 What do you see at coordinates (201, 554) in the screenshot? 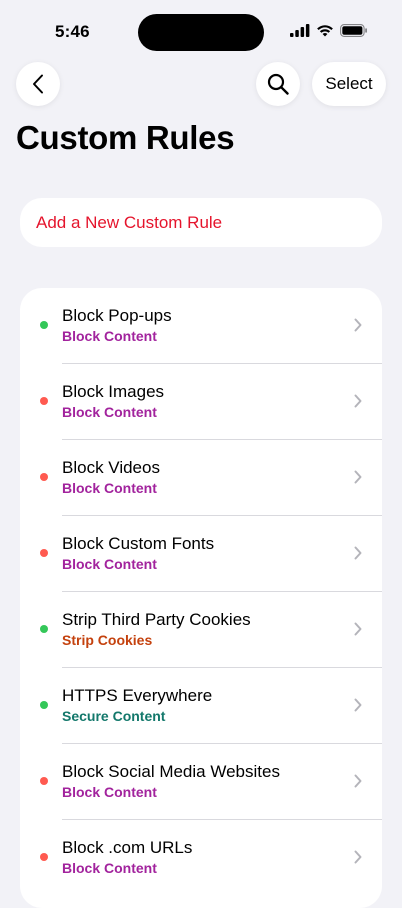
I see `rule-row: Block Custom Fonts Block Content` at bounding box center [201, 554].